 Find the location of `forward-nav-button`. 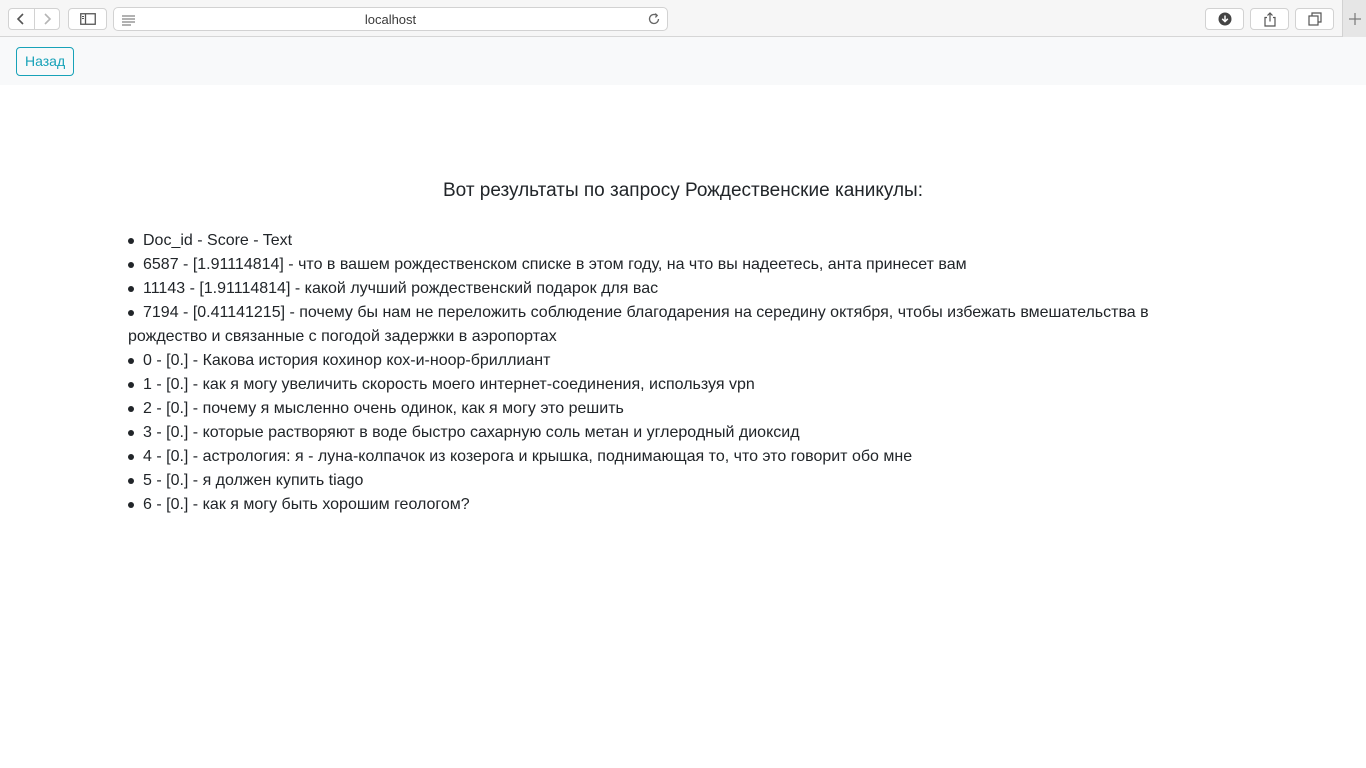

forward-nav-button is located at coordinates (46, 19).